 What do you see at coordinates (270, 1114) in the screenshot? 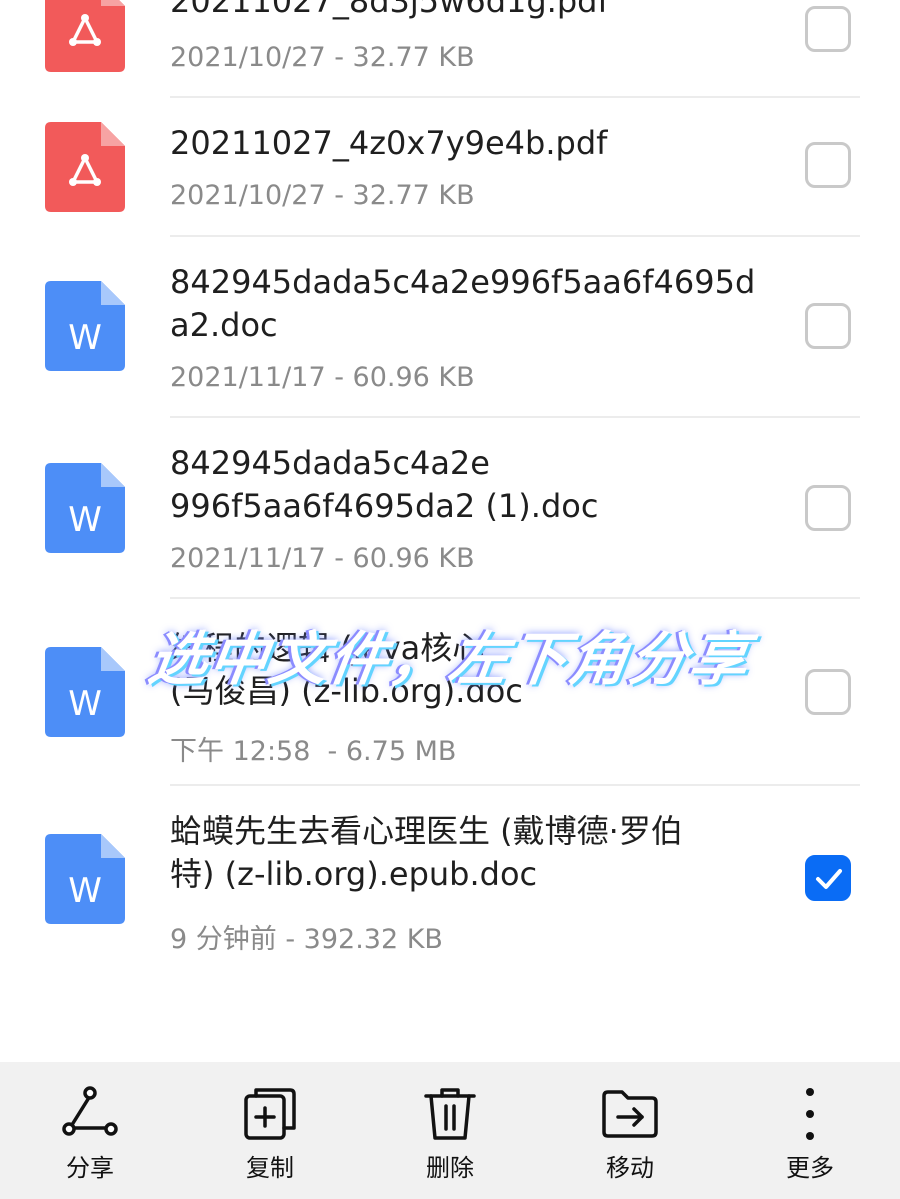
I see `copy-icon` at bounding box center [270, 1114].